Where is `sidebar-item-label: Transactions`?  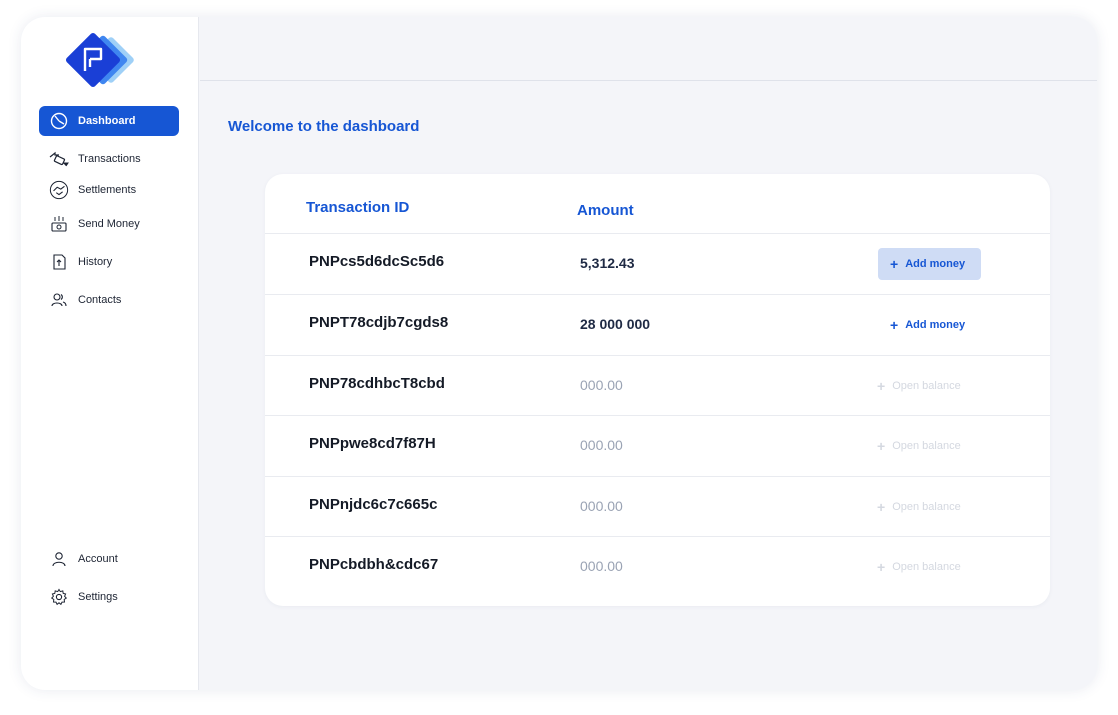
sidebar-item-label: Transactions is located at coordinates (109, 159).